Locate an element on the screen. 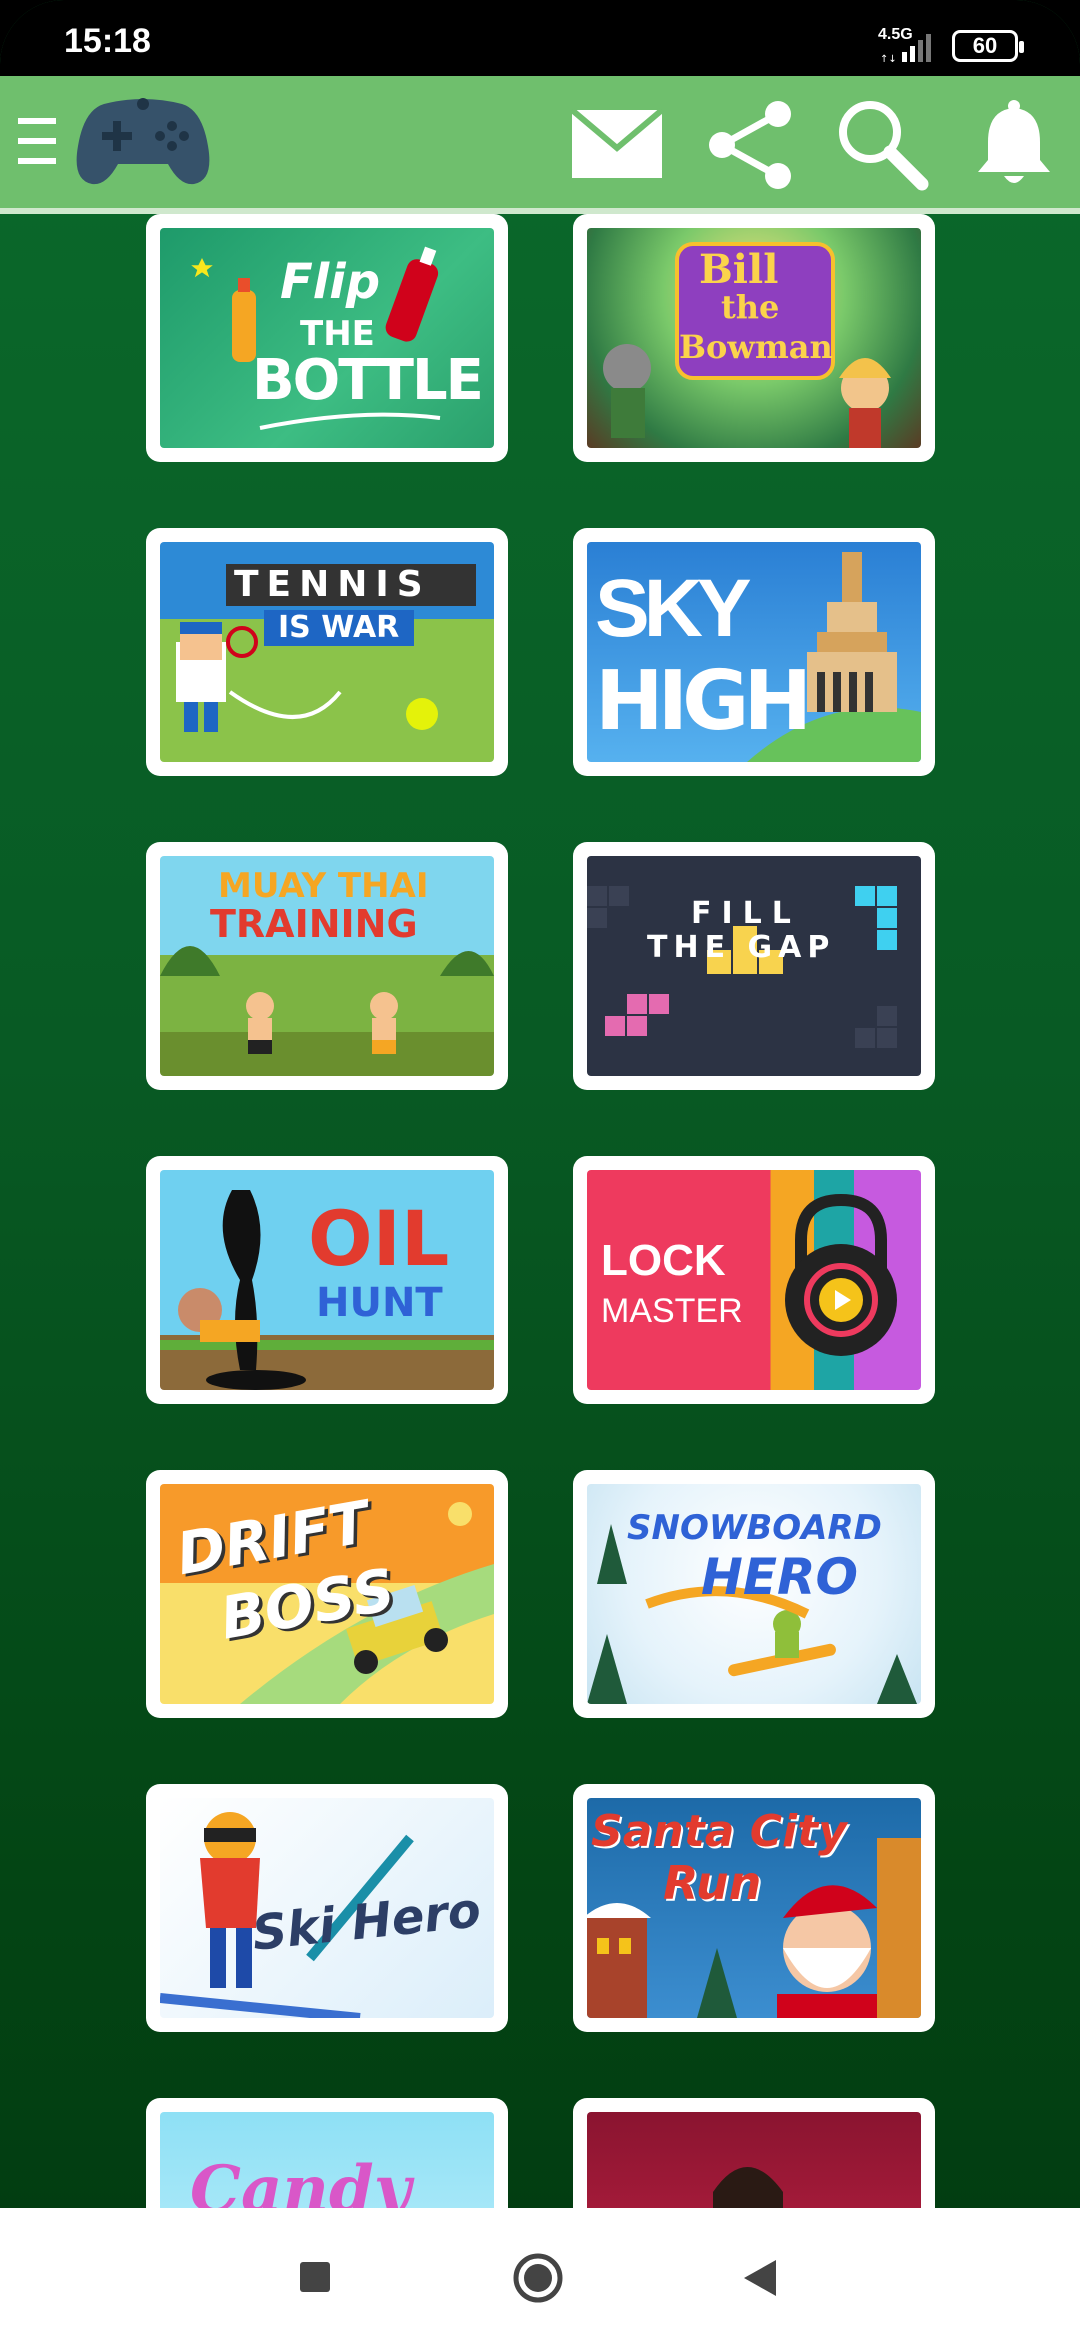 The image size is (1080, 2340). game-thumbnail: DRIFT BOSS is located at coordinates (327, 1594).